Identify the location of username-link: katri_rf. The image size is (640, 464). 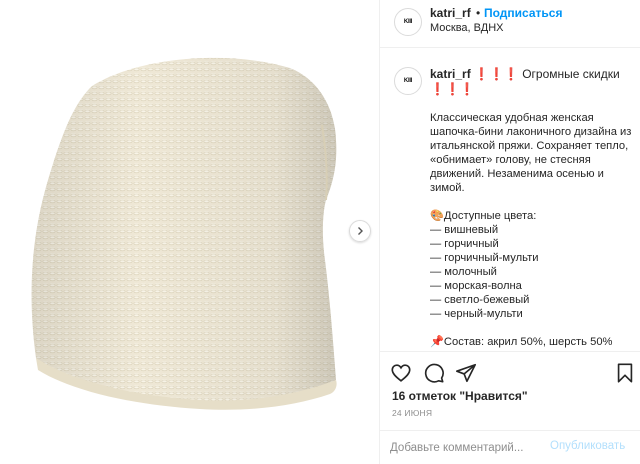
(450, 13).